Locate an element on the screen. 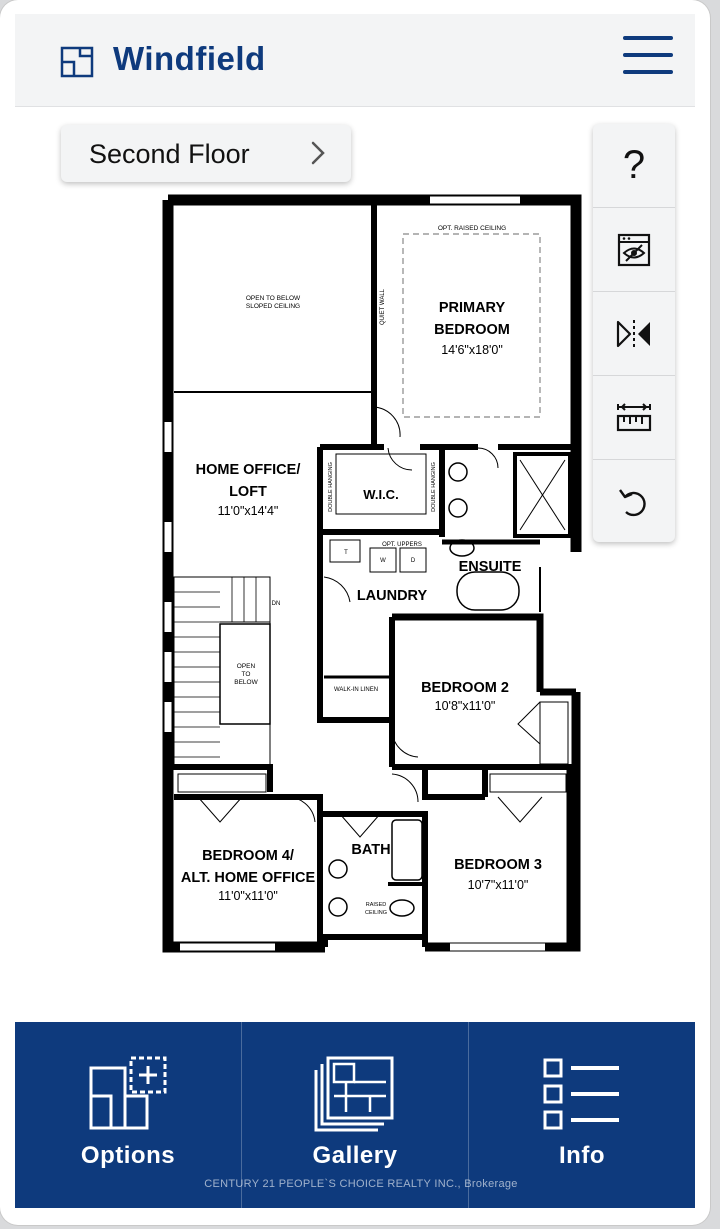 This screenshot has height=1229, width=720. eye-off-icon is located at coordinates (634, 249).